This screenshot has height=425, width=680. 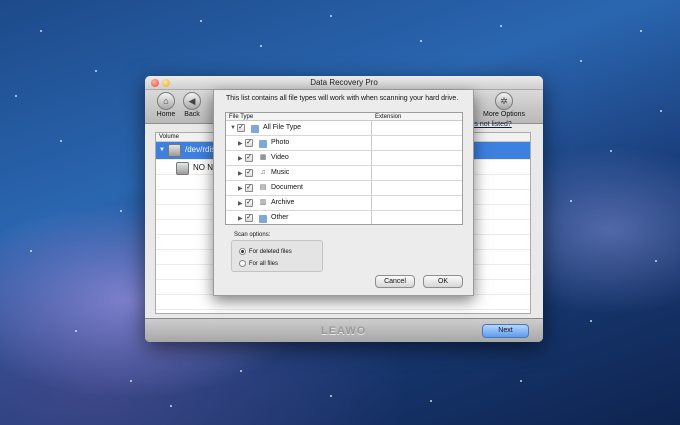 I want to click on leawo-logo: LEAWO, so click(x=344, y=331).